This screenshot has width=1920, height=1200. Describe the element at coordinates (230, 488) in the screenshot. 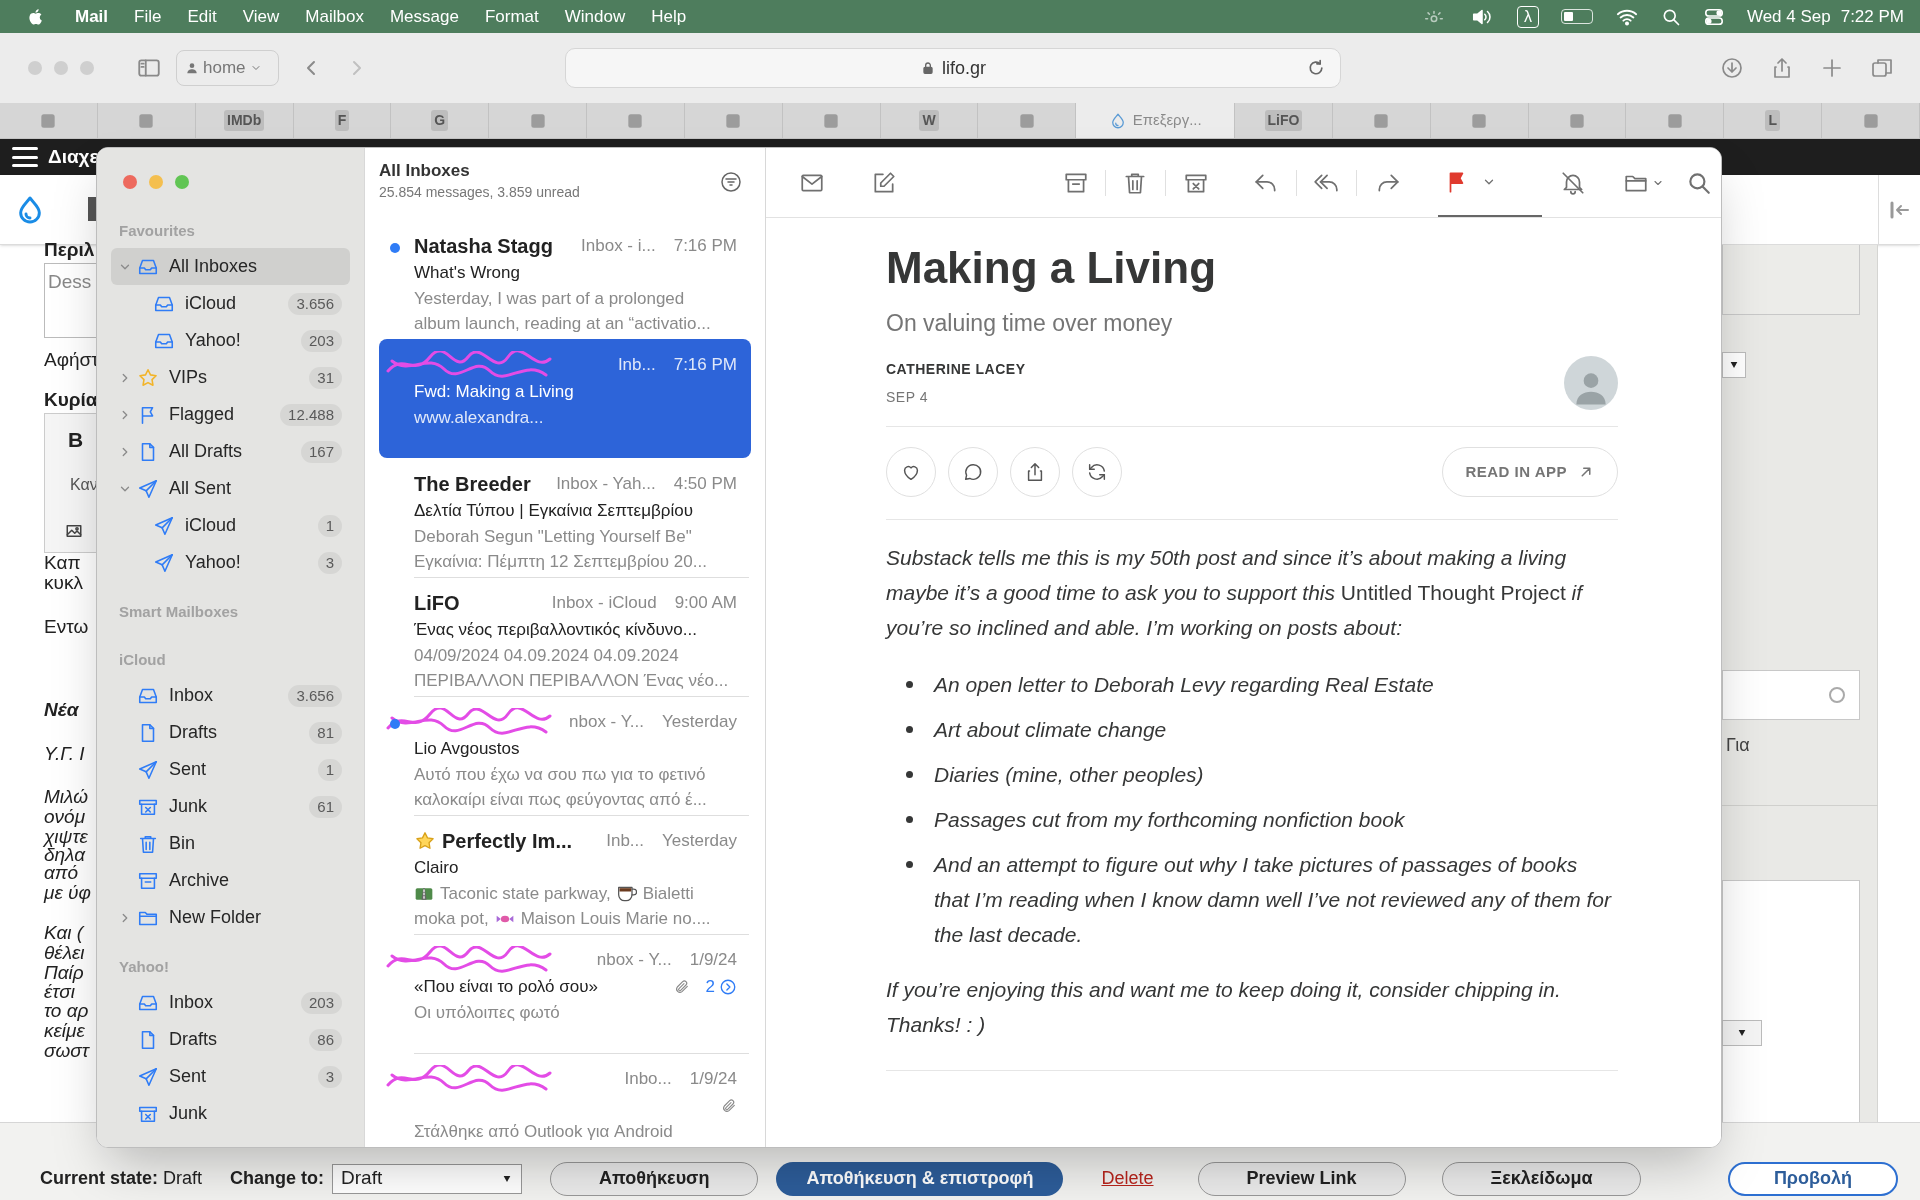

I see `sidebar-item: All Sent` at that location.